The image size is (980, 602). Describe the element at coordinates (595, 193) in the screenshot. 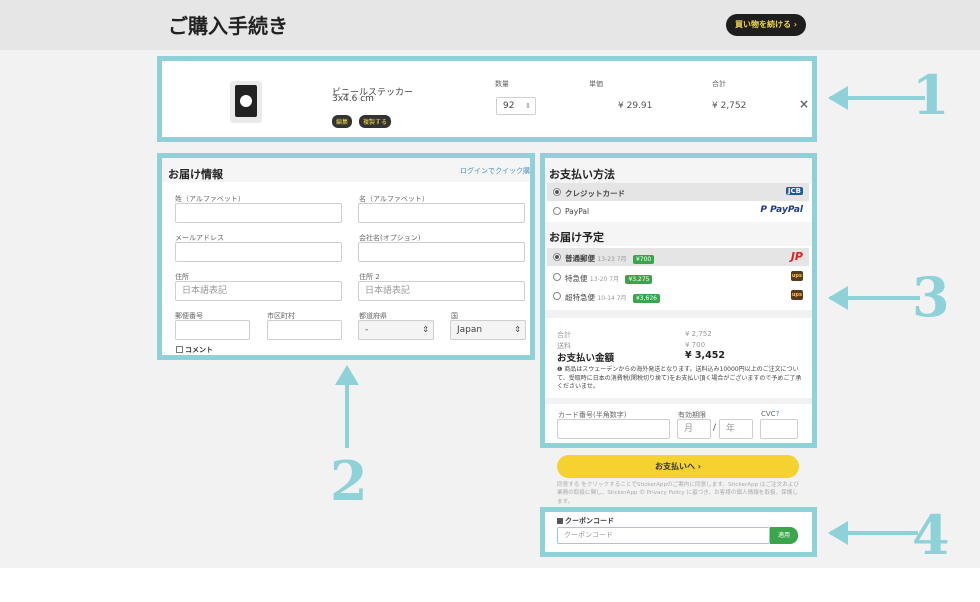

I see `card-label: クレジットカード` at that location.